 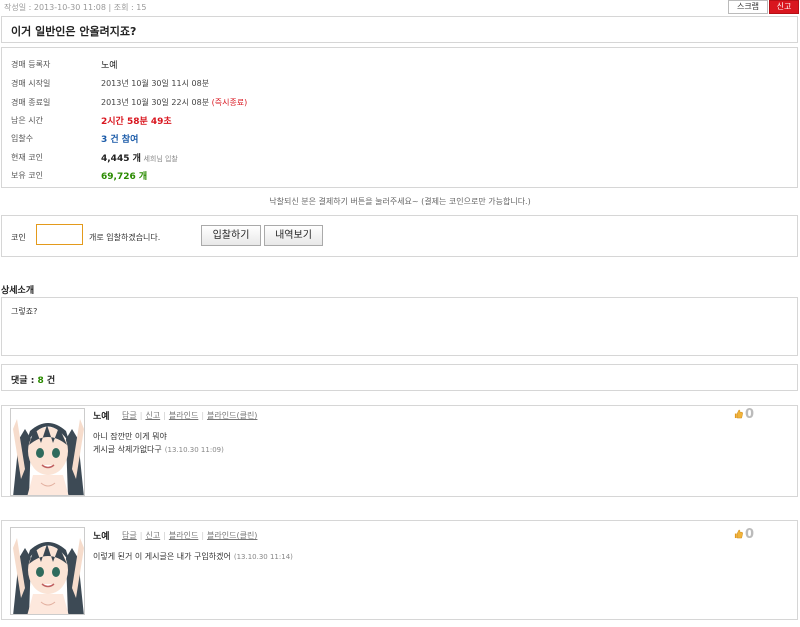 I want to click on info-label-current-coin: 현재 코인, so click(x=27, y=157).